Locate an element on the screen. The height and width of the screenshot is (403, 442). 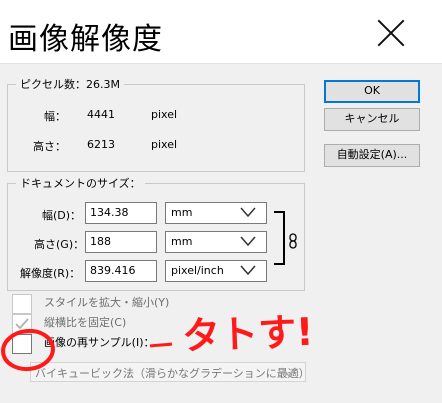
doc-height-unit-value: mm is located at coordinates (182, 241).